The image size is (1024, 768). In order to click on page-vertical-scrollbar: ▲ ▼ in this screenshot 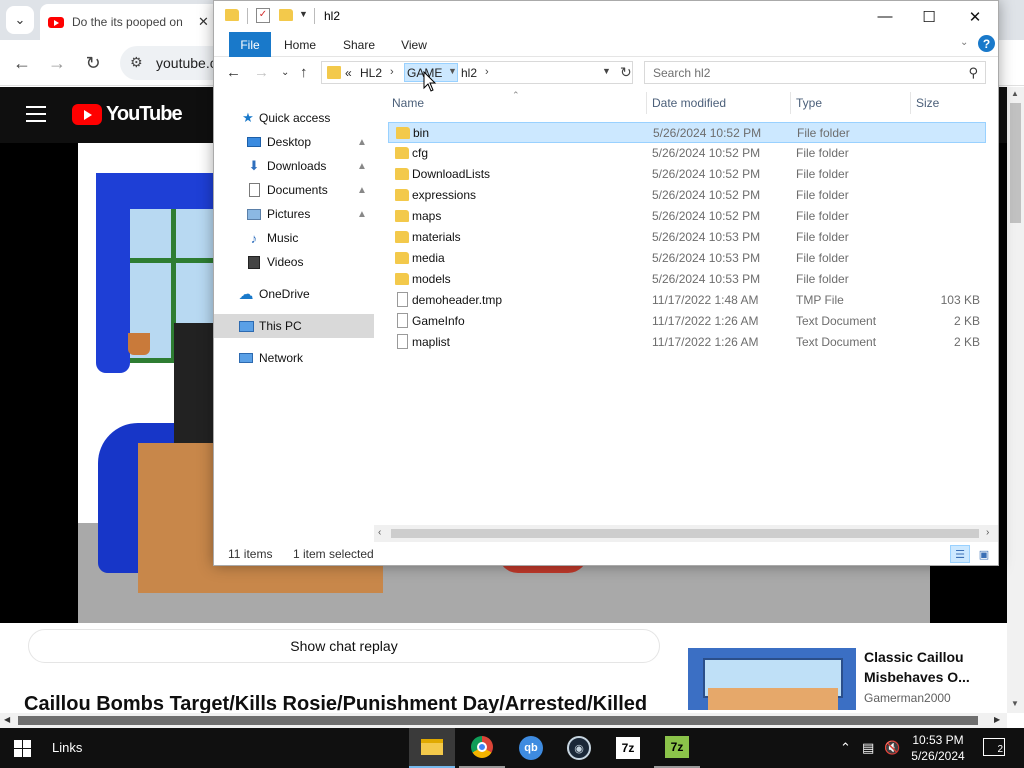, I will do `click(1015, 400)`.